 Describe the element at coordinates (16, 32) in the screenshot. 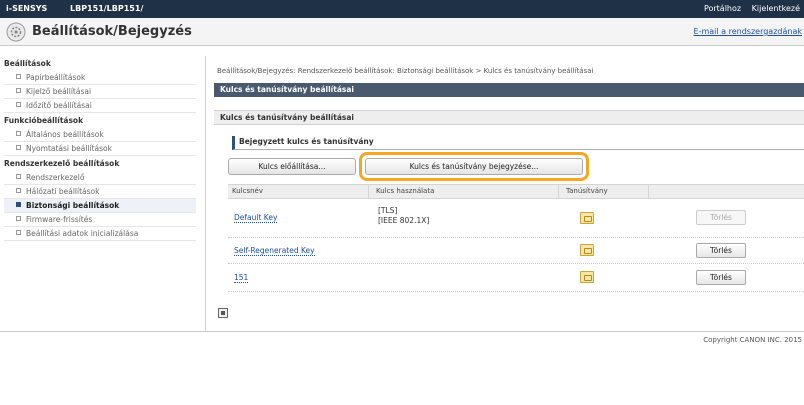

I see `gear-icon` at that location.